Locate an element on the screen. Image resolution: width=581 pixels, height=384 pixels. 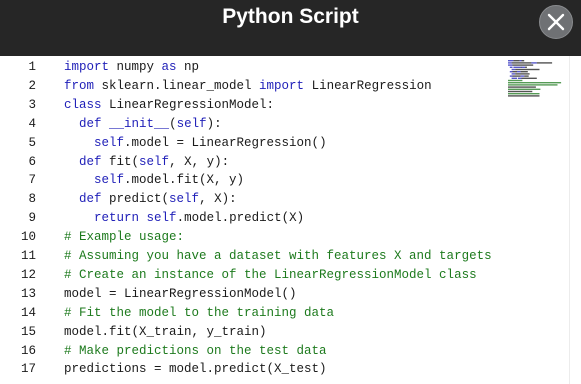
code-line: # Example usage: is located at coordinates (124, 237).